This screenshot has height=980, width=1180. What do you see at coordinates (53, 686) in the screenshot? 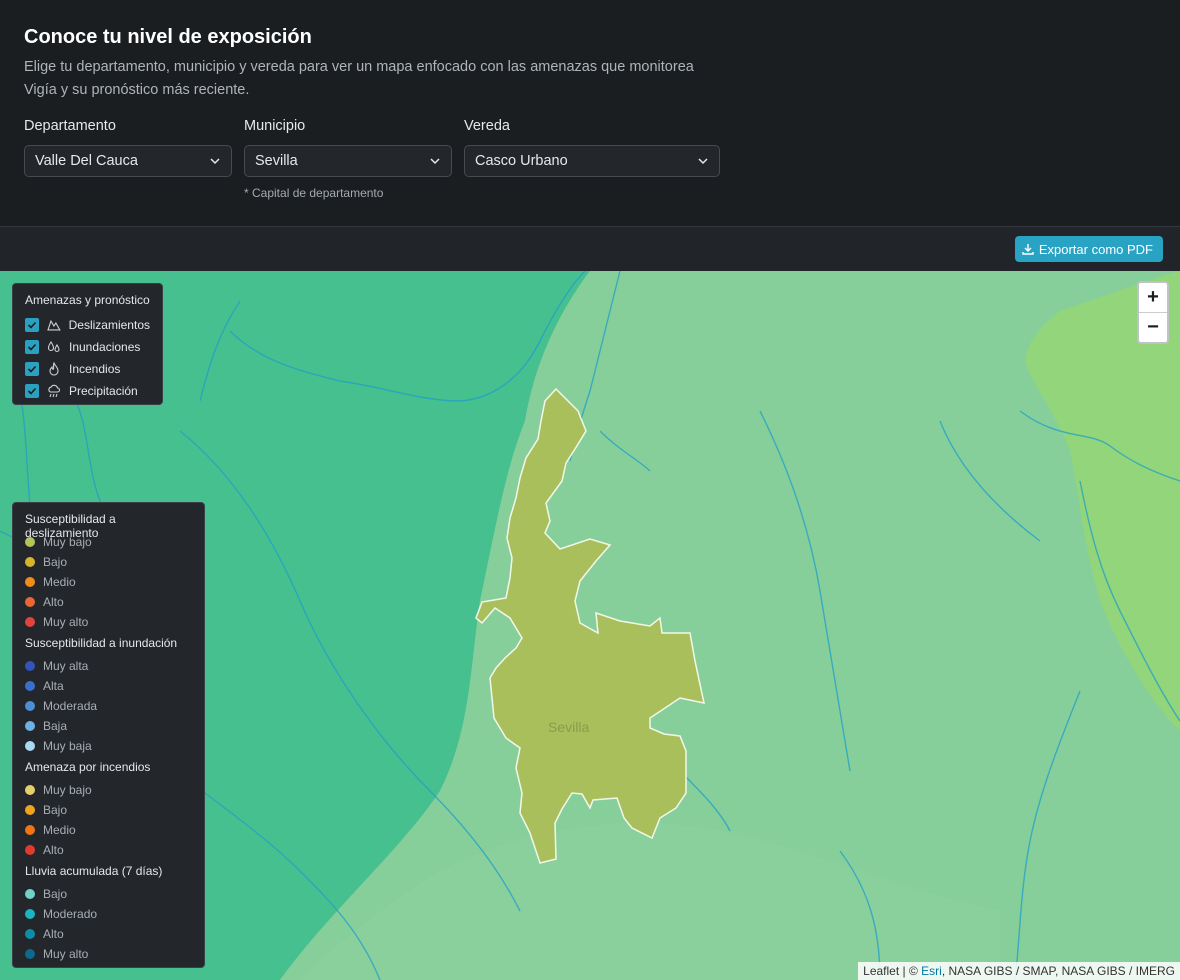
I see `legend-item-label: Alta` at bounding box center [53, 686].